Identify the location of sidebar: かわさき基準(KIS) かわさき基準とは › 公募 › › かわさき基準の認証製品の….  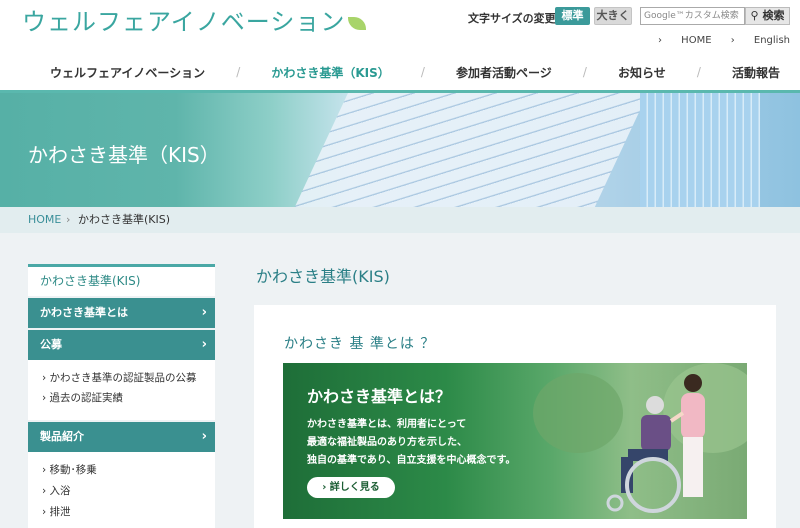
(121, 396).